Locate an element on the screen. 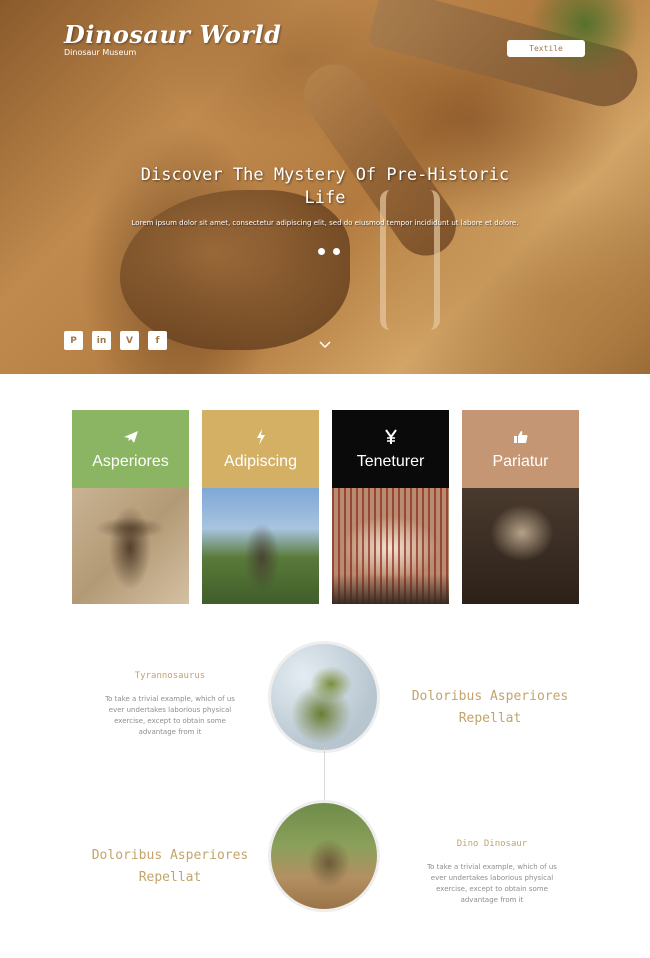 This screenshot has height=958, width=650. thumbs-up-icon is located at coordinates (521, 437).